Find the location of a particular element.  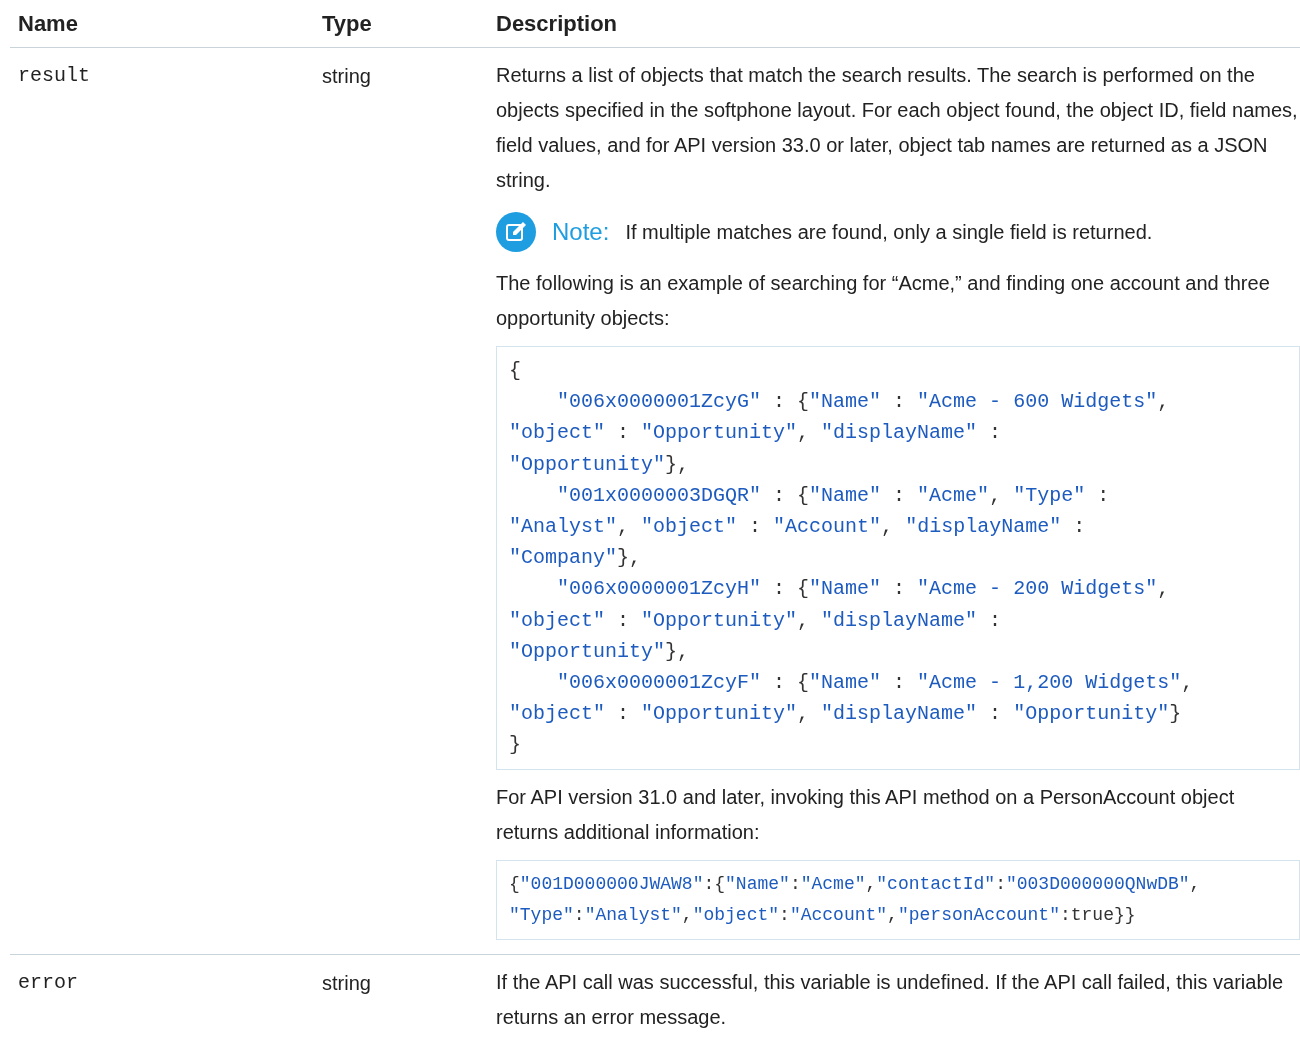

column-header: Type is located at coordinates (347, 24).